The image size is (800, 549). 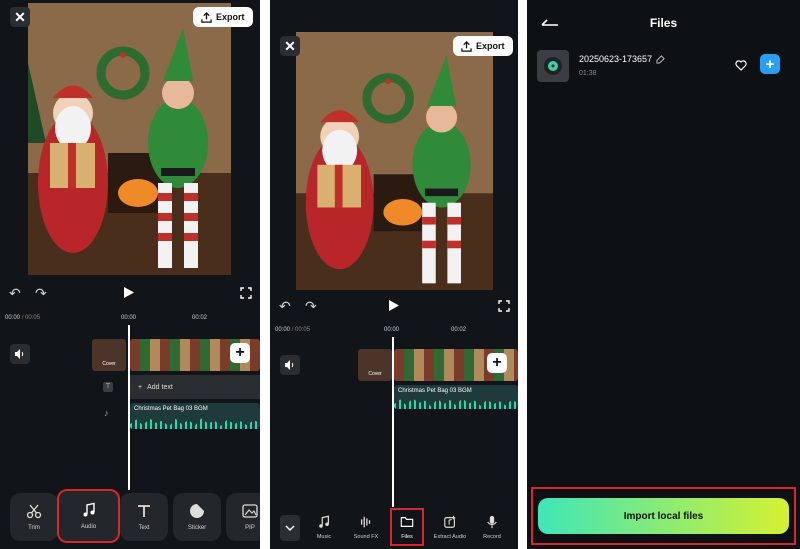 I want to click on tool-sticker: Sticker, so click(x=197, y=517).